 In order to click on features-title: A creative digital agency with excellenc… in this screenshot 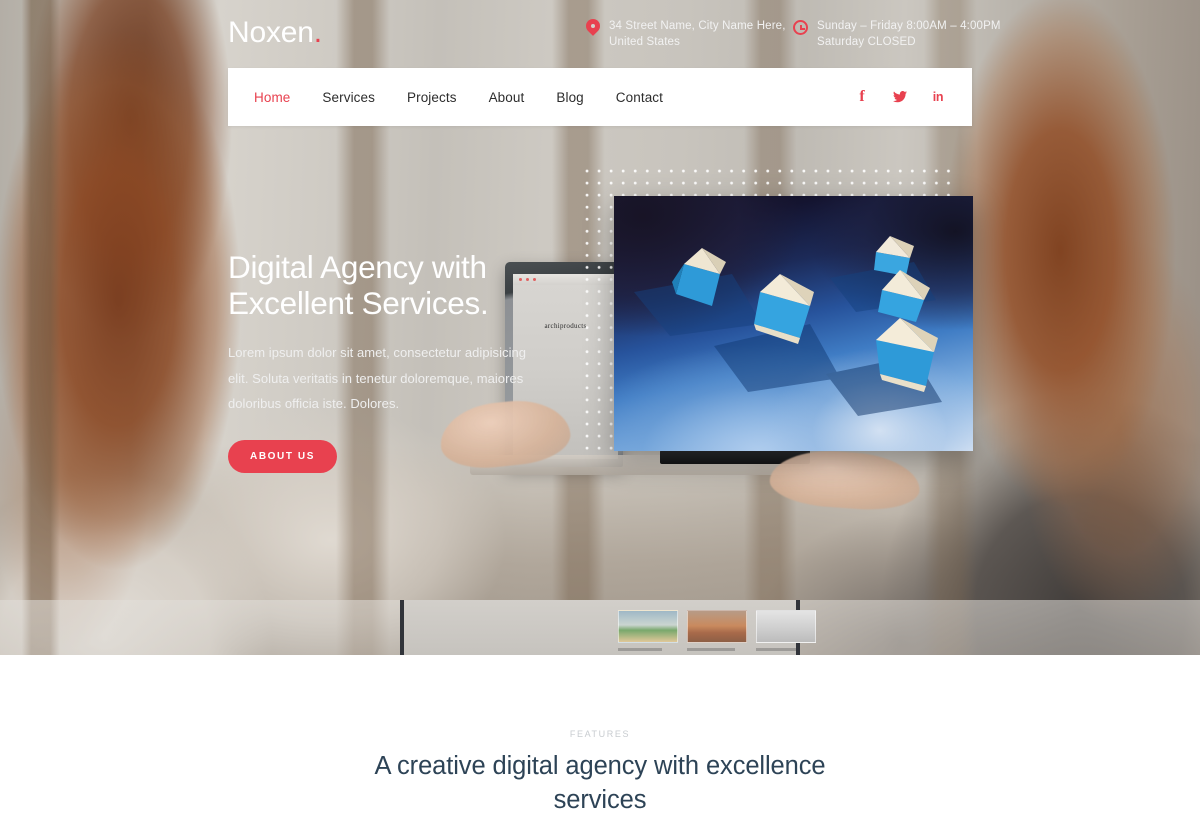, I will do `click(600, 784)`.